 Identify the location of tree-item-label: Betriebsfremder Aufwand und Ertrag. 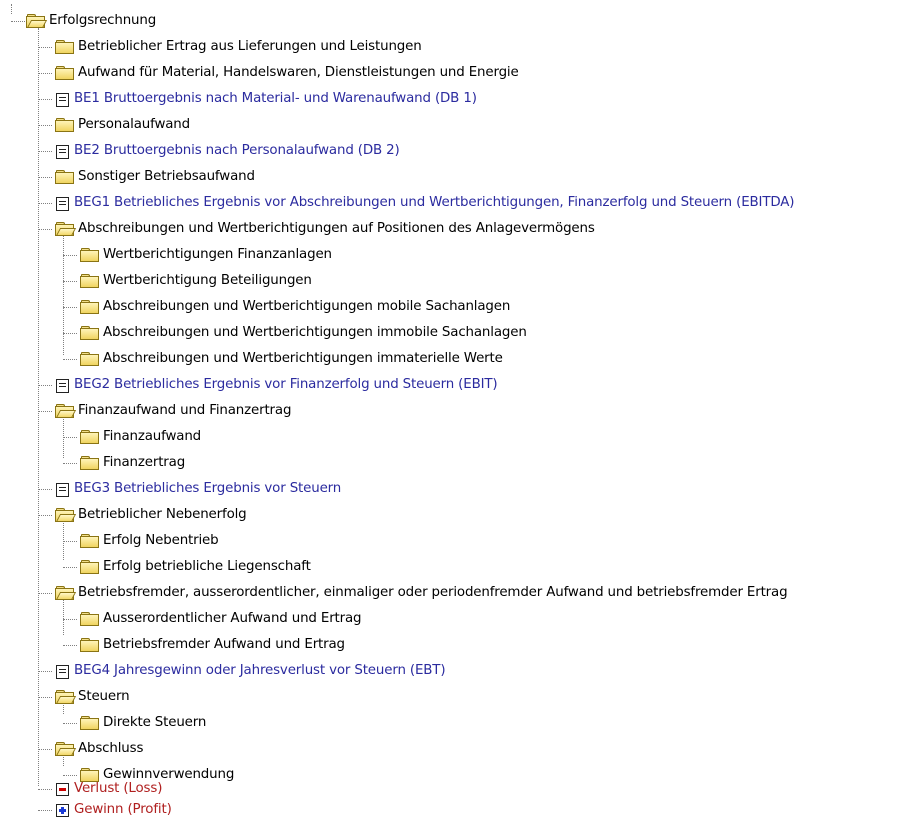
(224, 644).